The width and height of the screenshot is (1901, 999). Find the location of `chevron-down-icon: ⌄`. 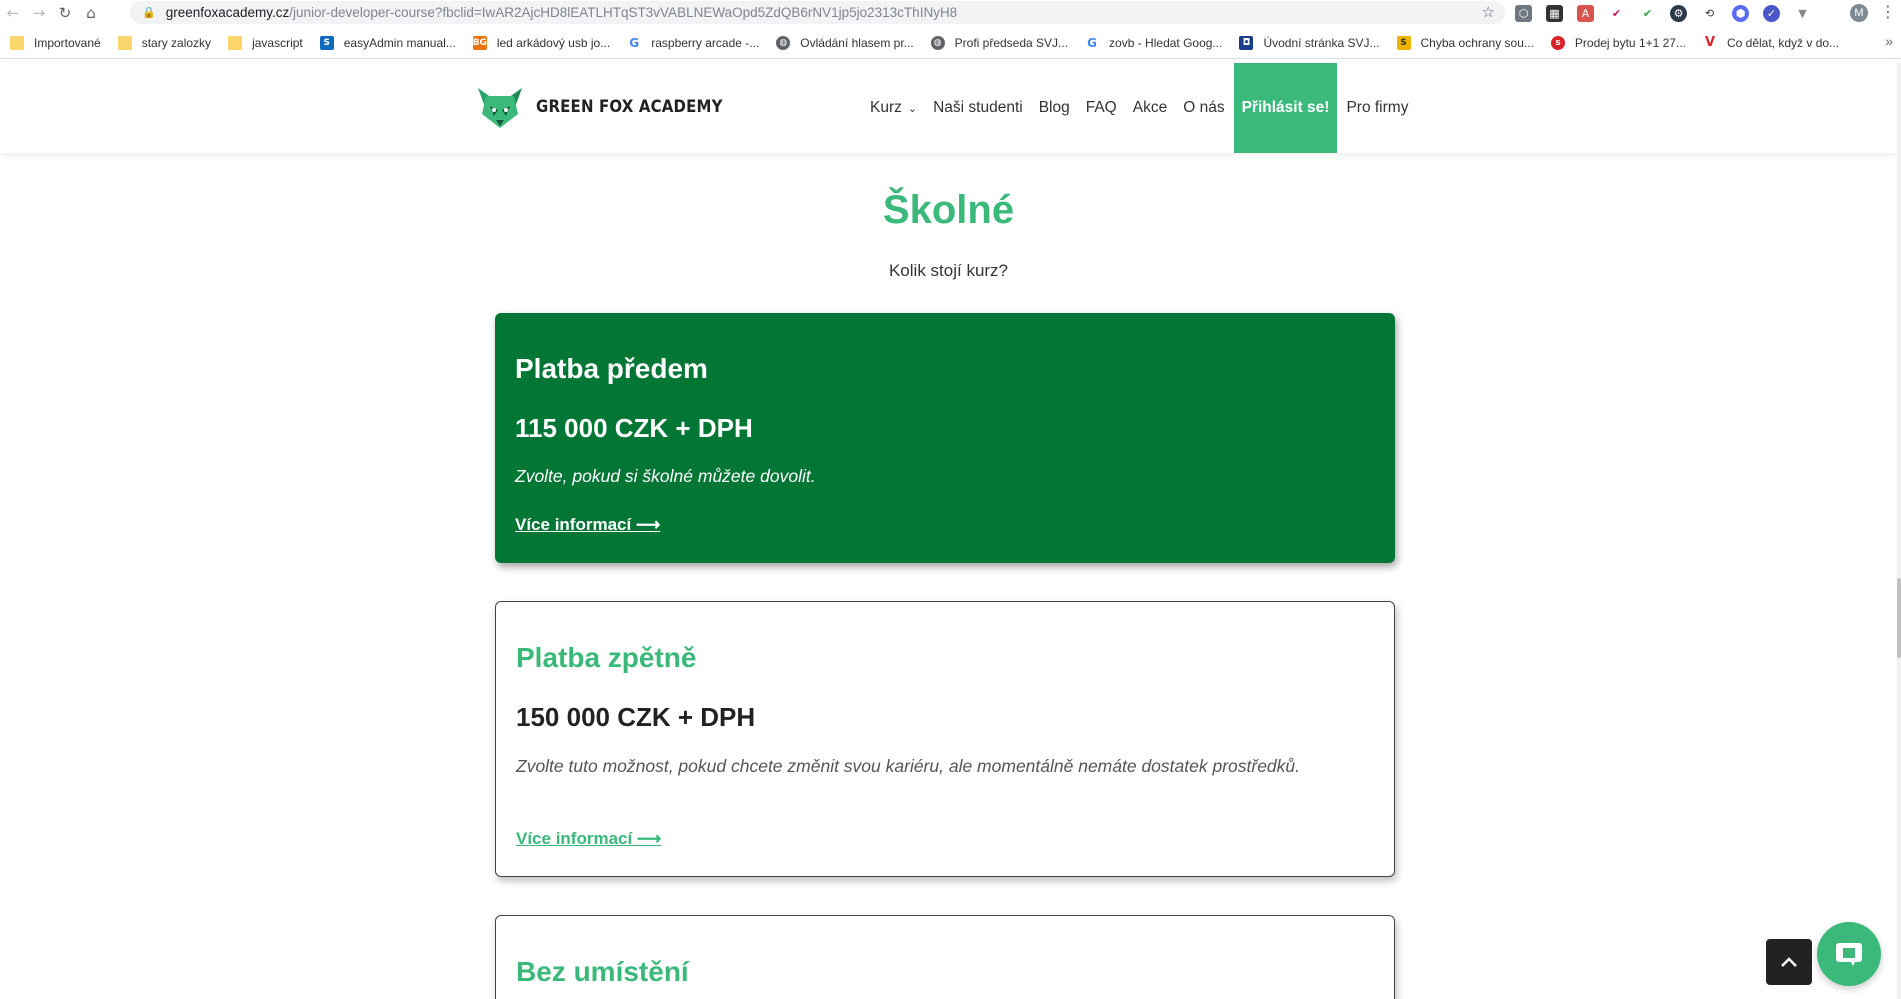

chevron-down-icon: ⌄ is located at coordinates (912, 108).